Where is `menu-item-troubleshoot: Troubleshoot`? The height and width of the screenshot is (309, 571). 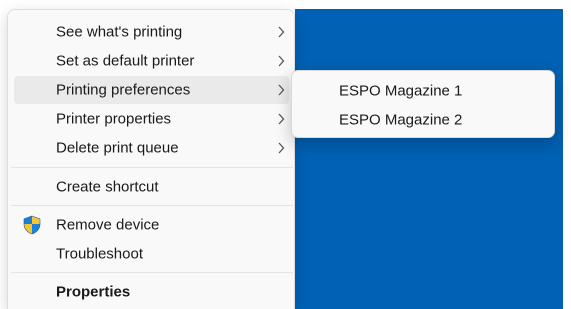
menu-item-troubleshoot: Troubleshoot is located at coordinates (151, 254).